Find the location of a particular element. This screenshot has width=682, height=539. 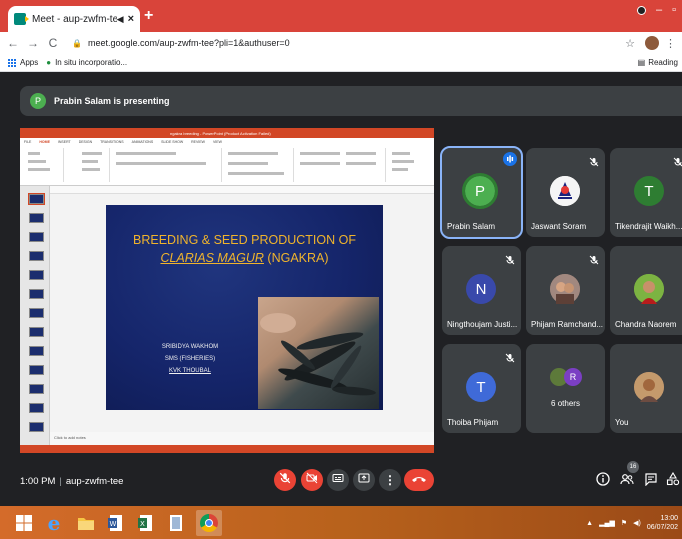

captions-button is located at coordinates (338, 480).